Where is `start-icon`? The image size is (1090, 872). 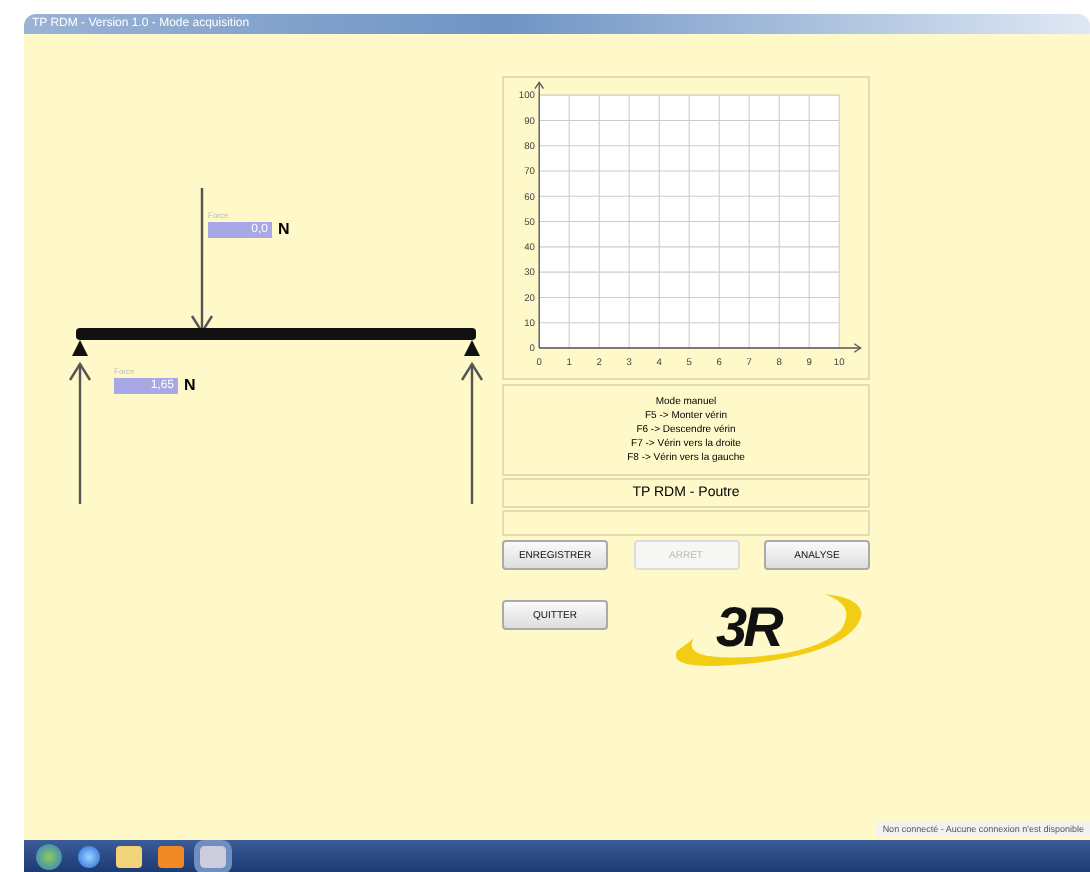 start-icon is located at coordinates (49, 856).